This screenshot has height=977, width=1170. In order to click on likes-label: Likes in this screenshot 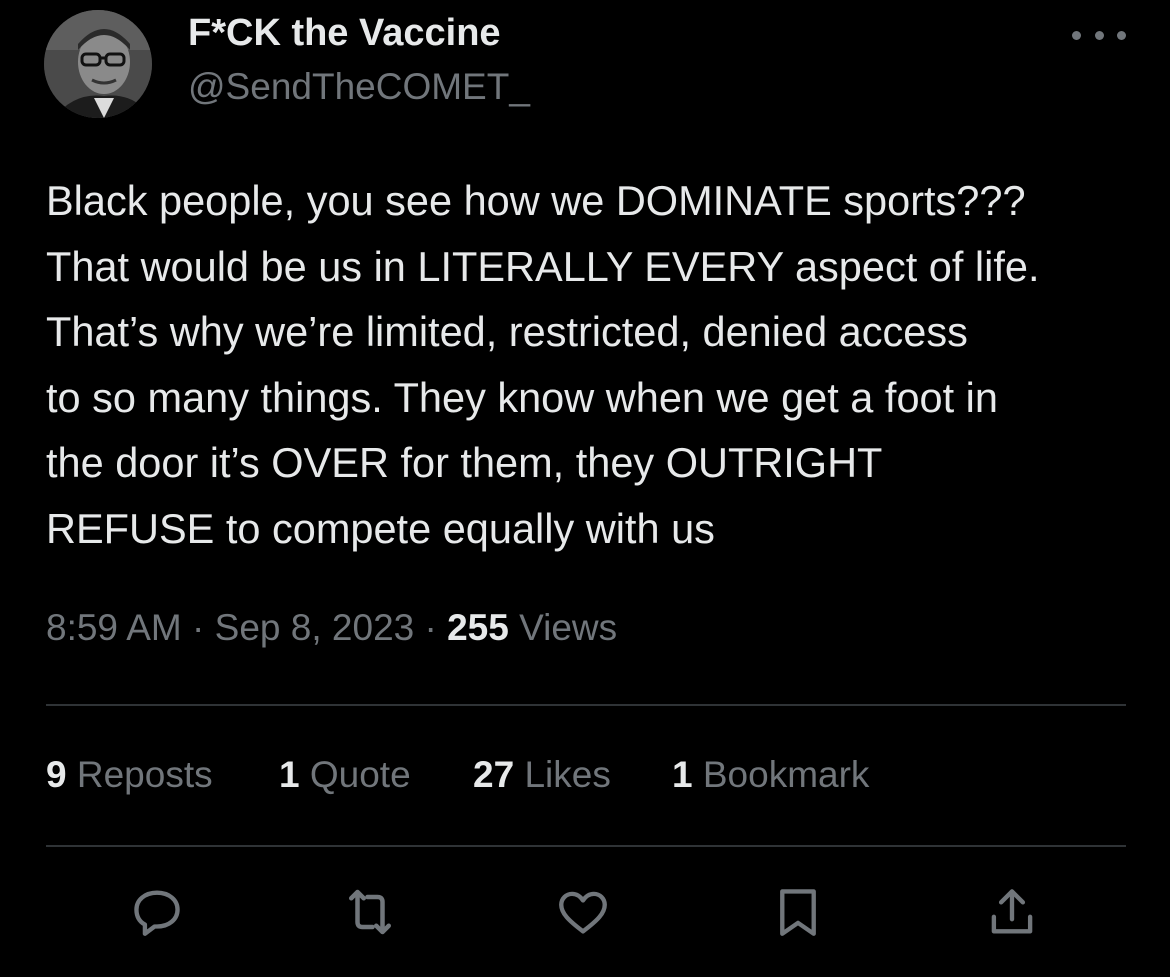, I will do `click(567, 774)`.